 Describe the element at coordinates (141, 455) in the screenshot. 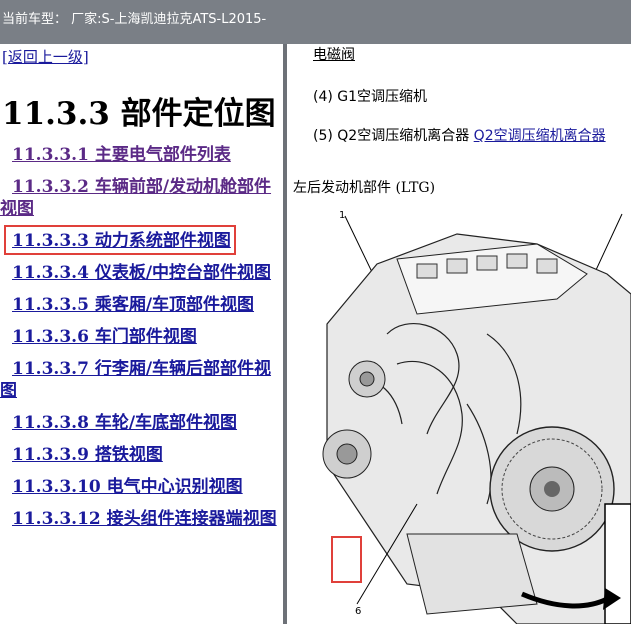

I see `toc-item-ground: 11.3.3.9 搭铁视图` at that location.